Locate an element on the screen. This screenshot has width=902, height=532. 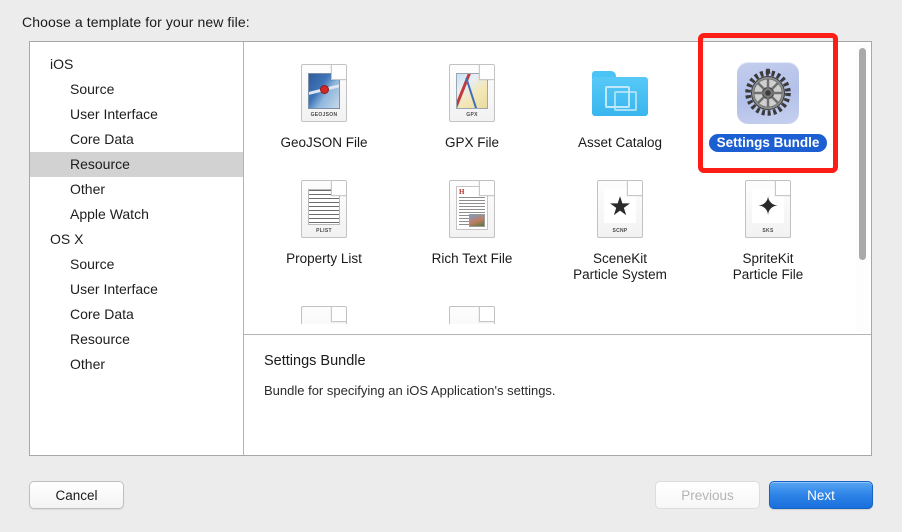
template-item-gpx-file: GPX GPX File is located at coordinates (472, 103).